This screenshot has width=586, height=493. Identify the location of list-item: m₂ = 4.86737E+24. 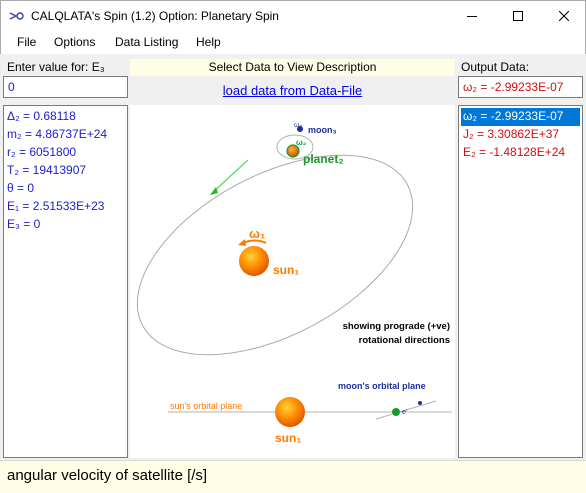
(65, 136).